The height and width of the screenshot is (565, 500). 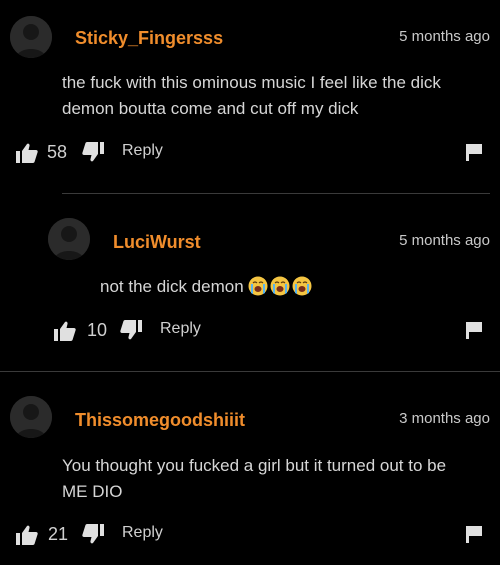 What do you see at coordinates (97, 330) in the screenshot?
I see `like-count: 10` at bounding box center [97, 330].